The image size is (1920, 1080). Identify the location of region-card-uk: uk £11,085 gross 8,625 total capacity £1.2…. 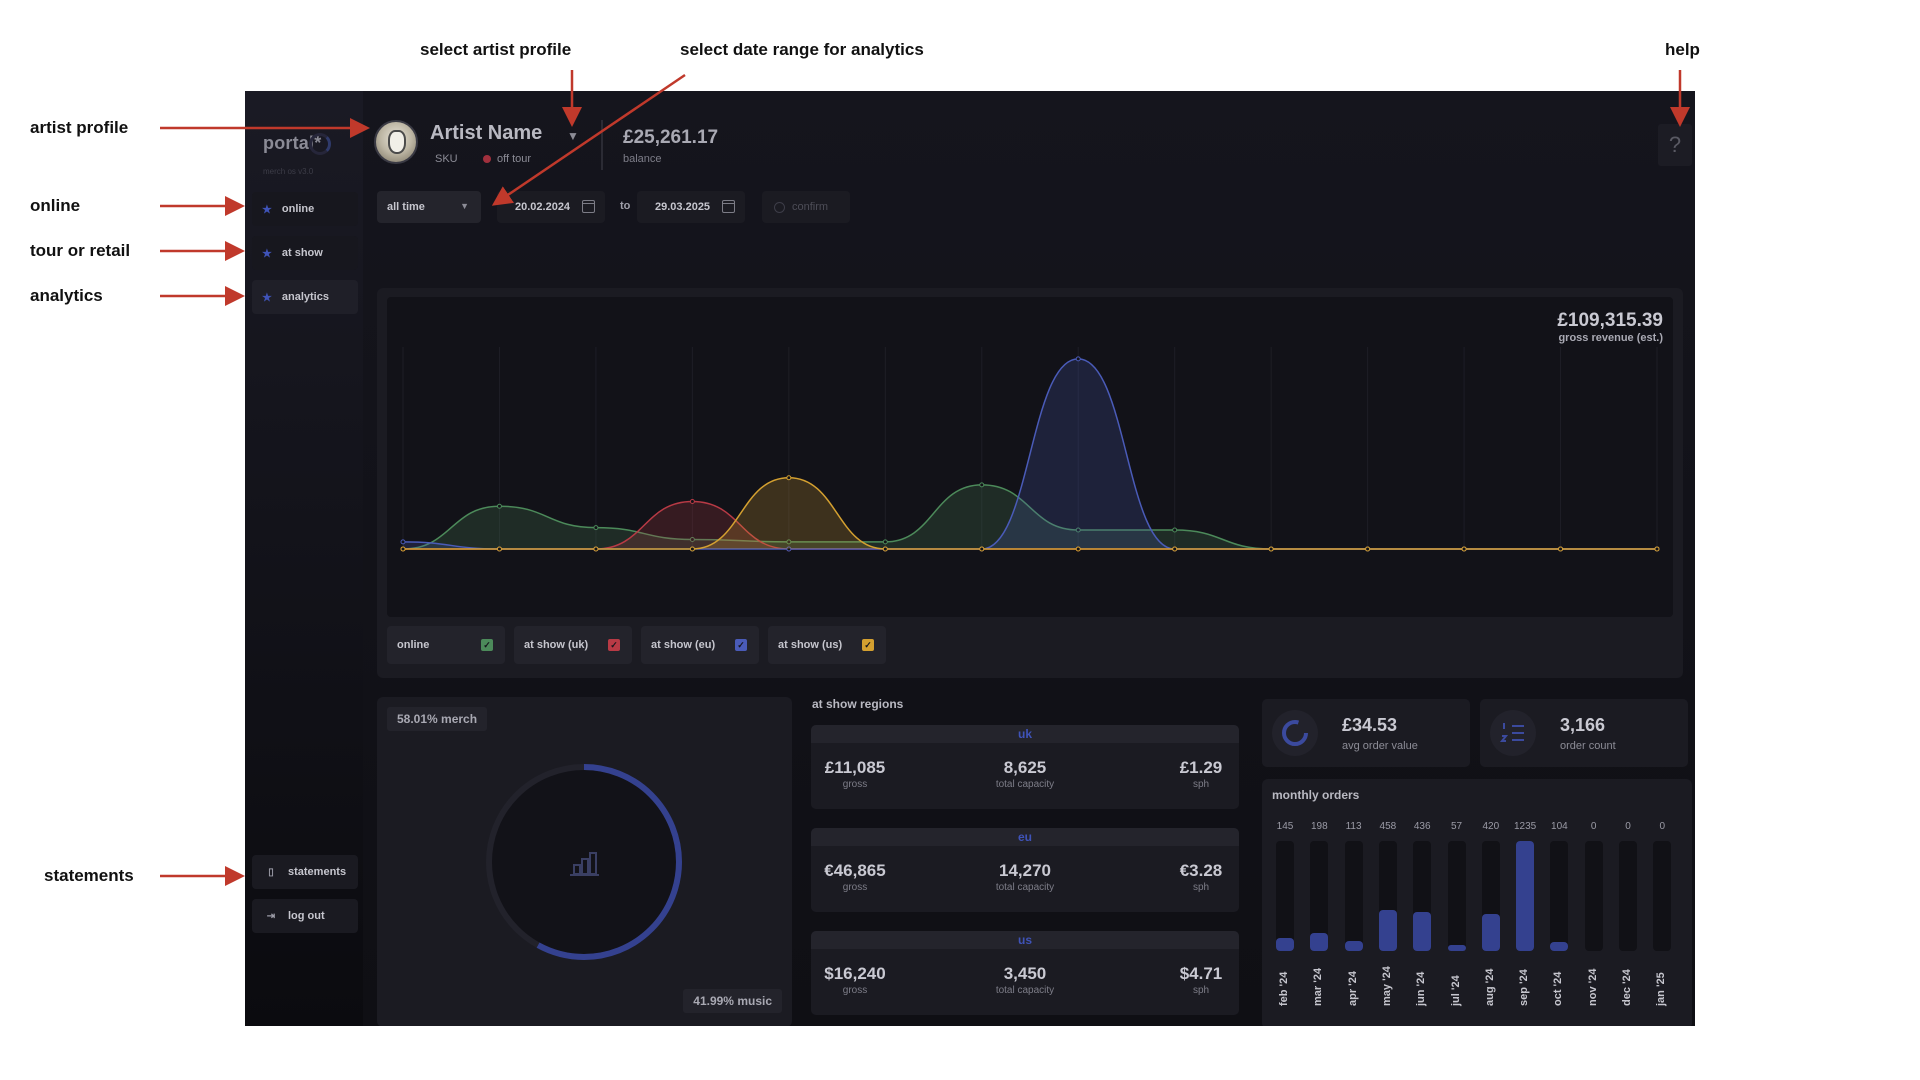
(1025, 767).